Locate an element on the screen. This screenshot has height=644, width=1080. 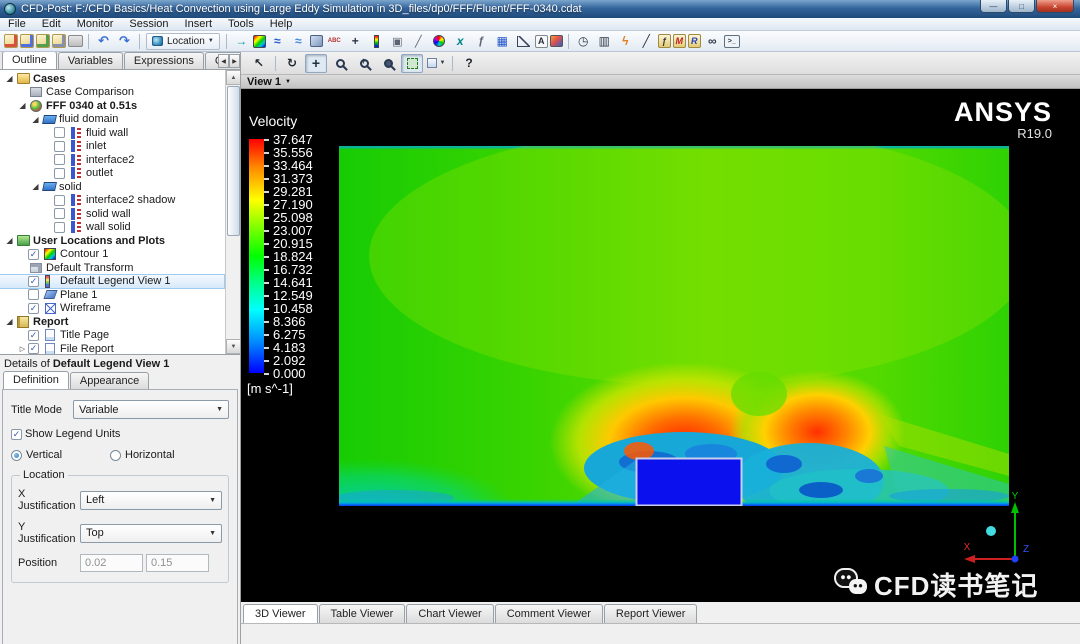
menu-file: File is located at coordinates (17, 24).